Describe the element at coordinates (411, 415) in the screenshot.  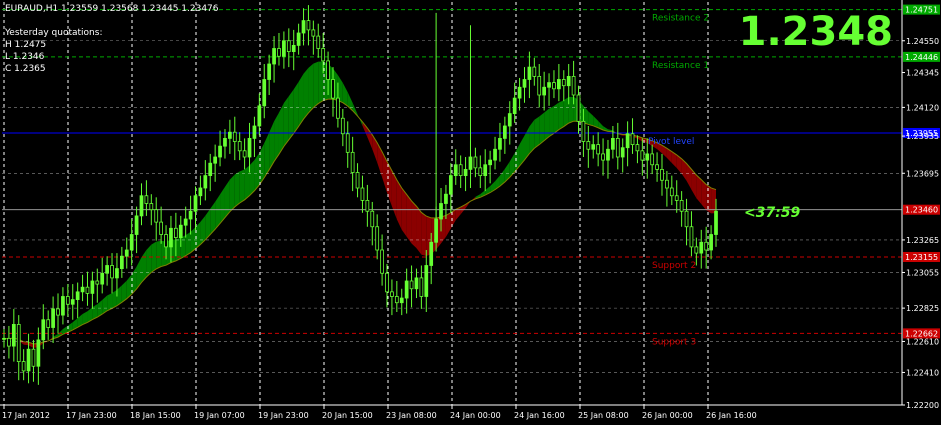
I see `x-tick-label: 23 Jan 08:00` at that location.